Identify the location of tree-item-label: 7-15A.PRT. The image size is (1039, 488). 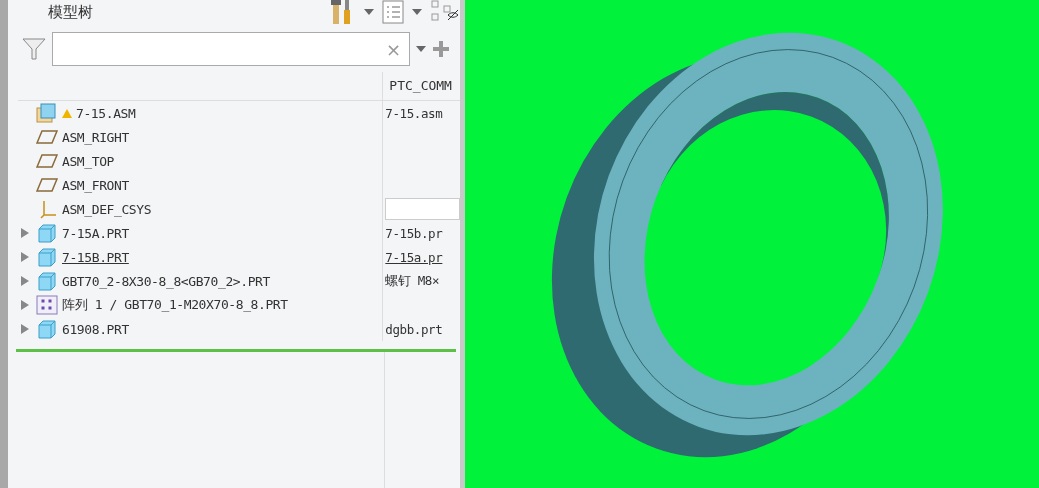
(95, 233).